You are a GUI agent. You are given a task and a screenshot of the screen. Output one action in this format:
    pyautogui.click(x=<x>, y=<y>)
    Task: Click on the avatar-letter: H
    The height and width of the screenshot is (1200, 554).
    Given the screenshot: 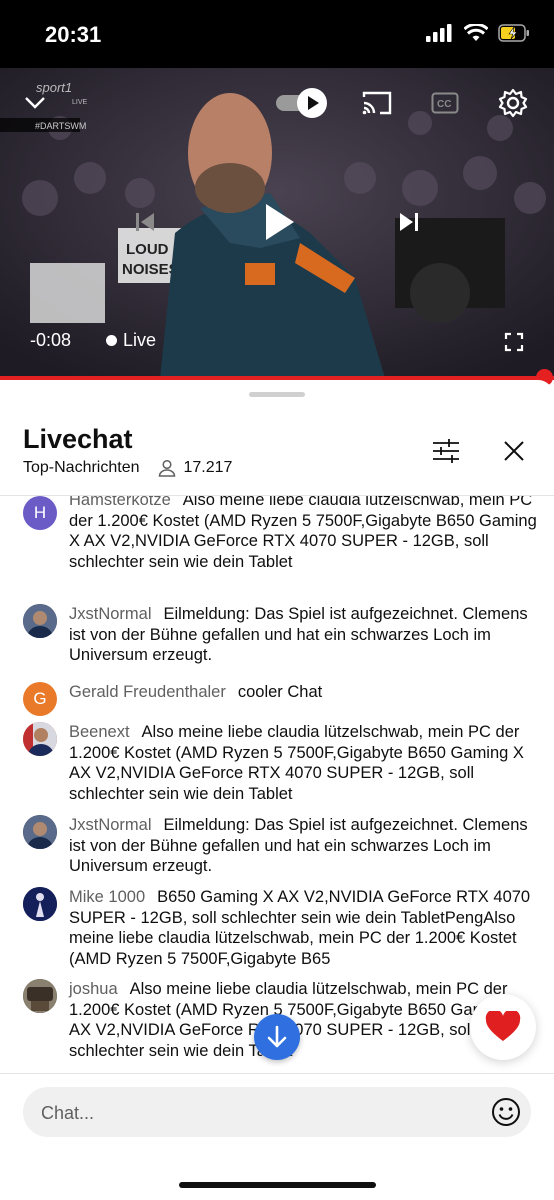 What is the action you would take?
    pyautogui.click(x=40, y=512)
    